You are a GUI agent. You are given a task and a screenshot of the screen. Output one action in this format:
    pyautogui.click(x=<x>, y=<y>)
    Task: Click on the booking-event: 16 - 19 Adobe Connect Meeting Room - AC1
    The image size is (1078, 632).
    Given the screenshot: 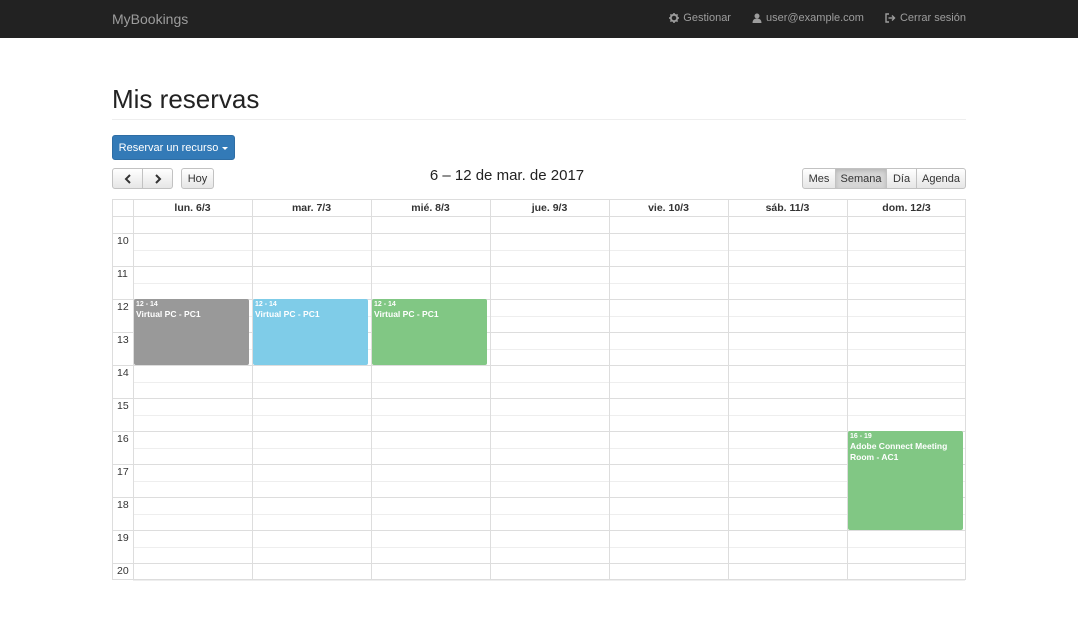 What is the action you would take?
    pyautogui.click(x=905, y=480)
    